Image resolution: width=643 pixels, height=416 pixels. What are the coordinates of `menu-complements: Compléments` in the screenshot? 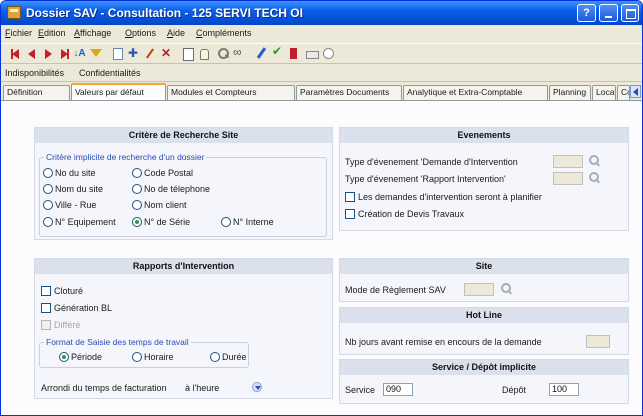 It's located at (224, 33).